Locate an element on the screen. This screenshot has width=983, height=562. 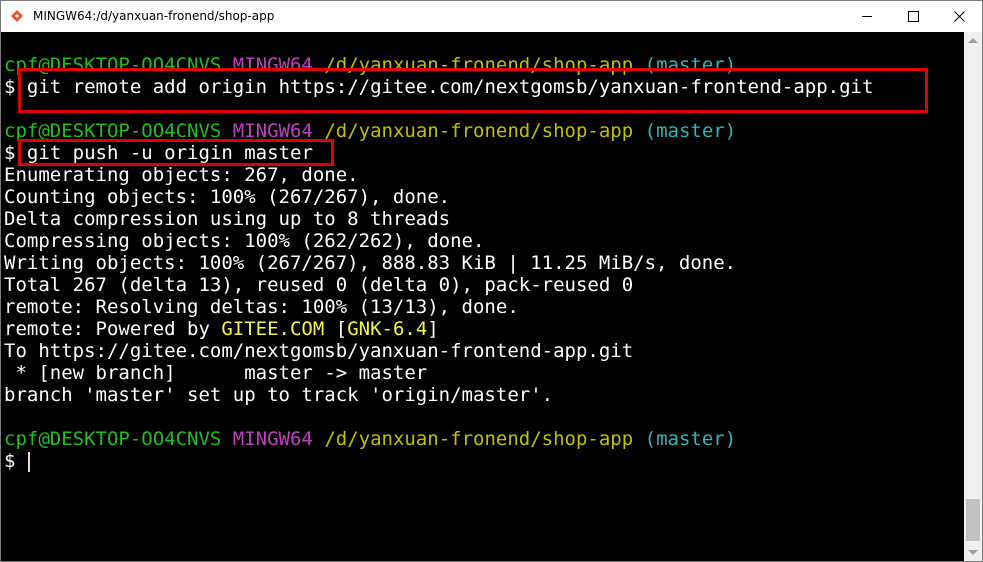
close-icon is located at coordinates (959, 16).